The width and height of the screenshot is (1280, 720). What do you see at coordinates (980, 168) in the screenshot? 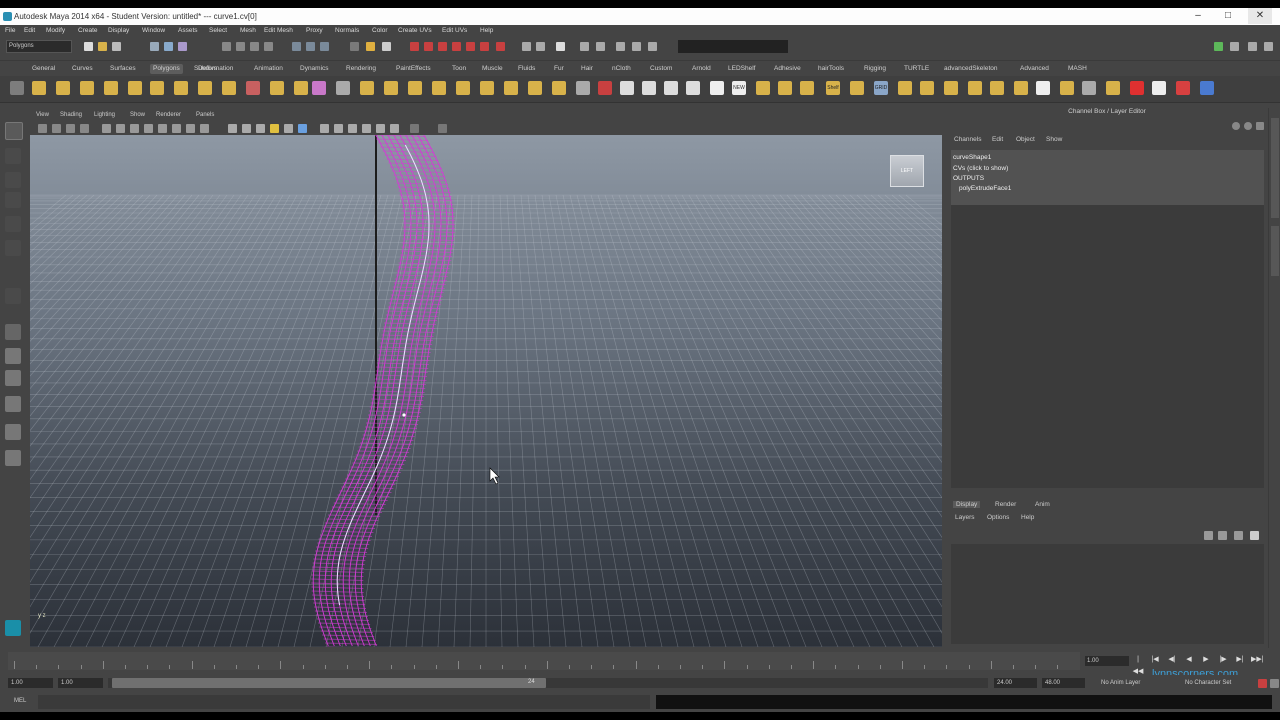
I see `channel-cvs: CVs (click to show)` at bounding box center [980, 168].